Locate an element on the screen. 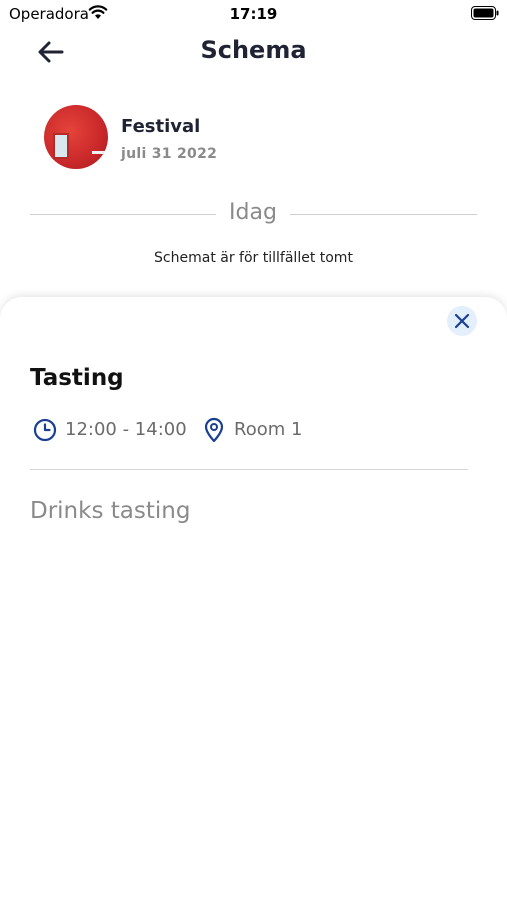 This screenshot has height=900, width=507. battery-icon is located at coordinates (485, 13).